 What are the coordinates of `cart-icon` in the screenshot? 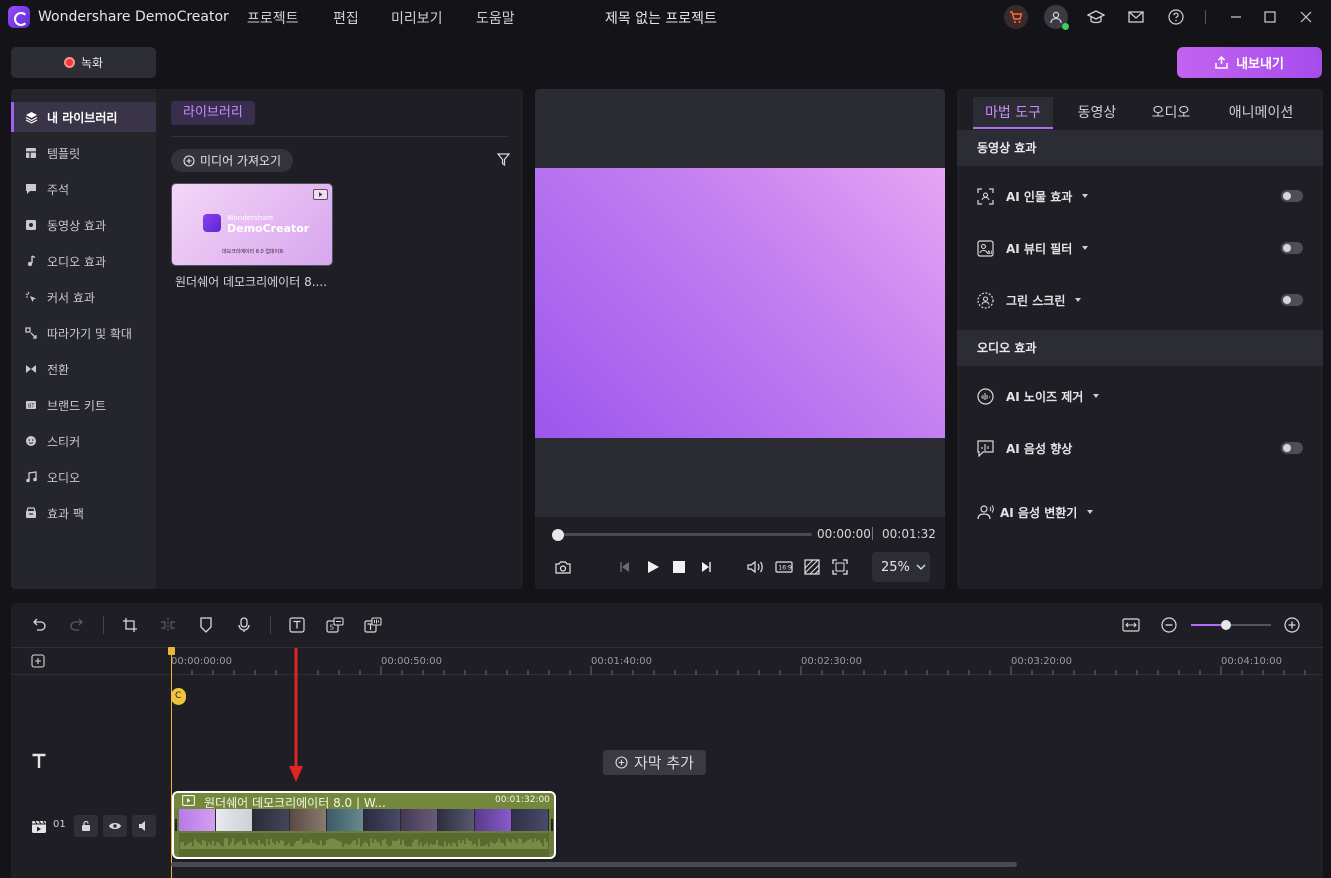 It's located at (1016, 17).